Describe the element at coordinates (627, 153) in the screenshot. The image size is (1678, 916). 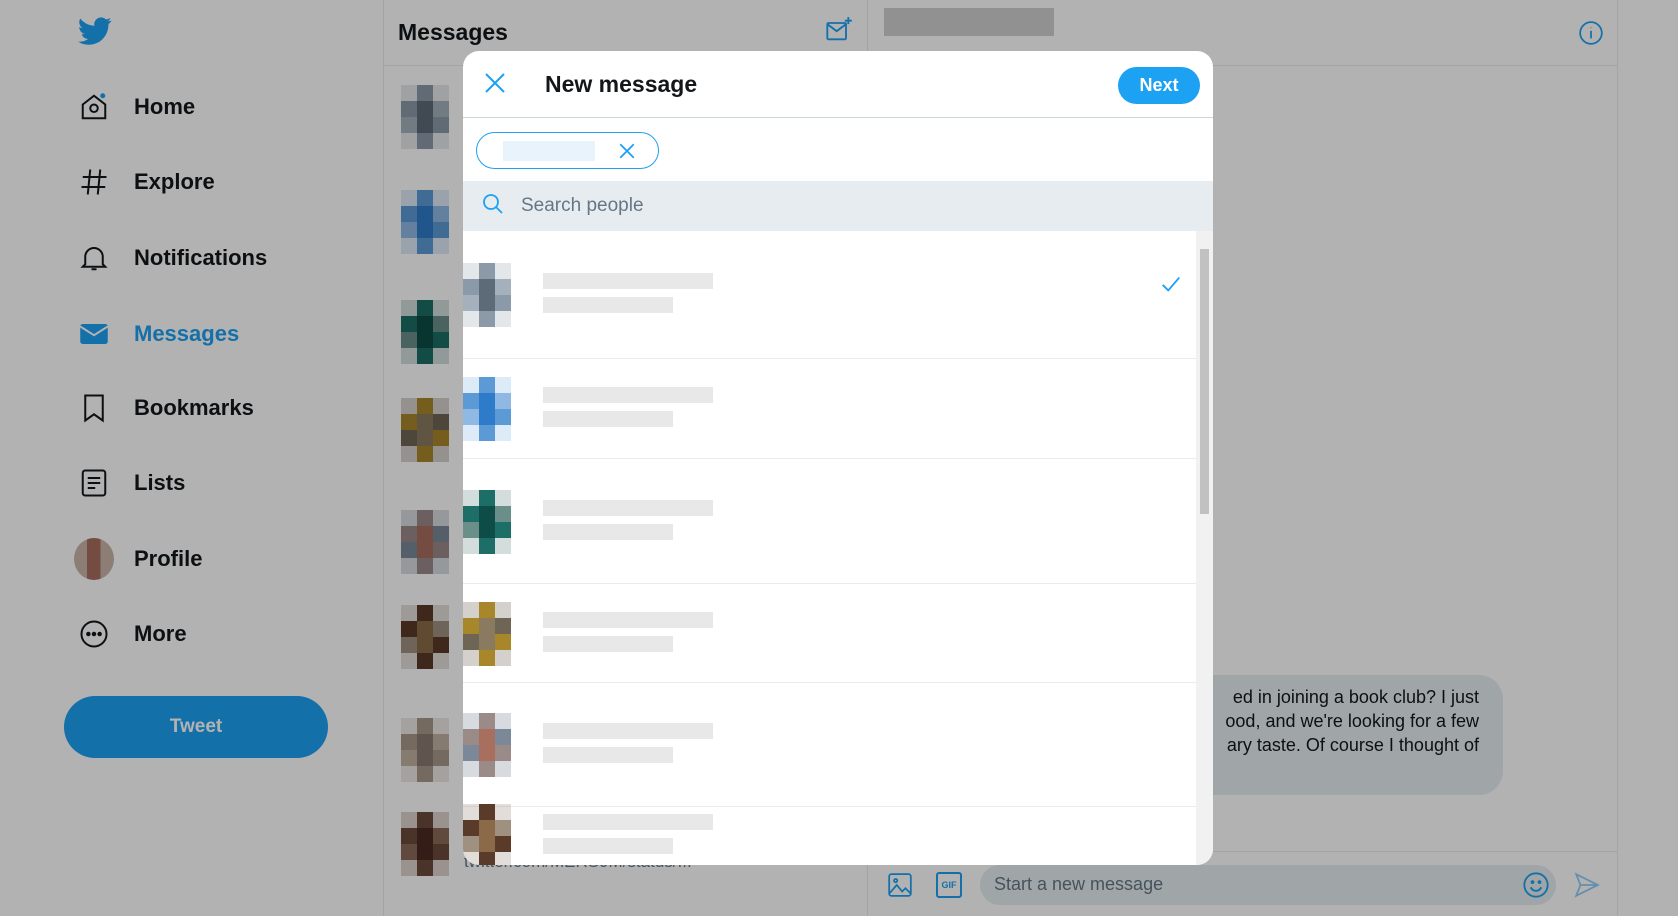
I see `remove-recipient-icon` at that location.